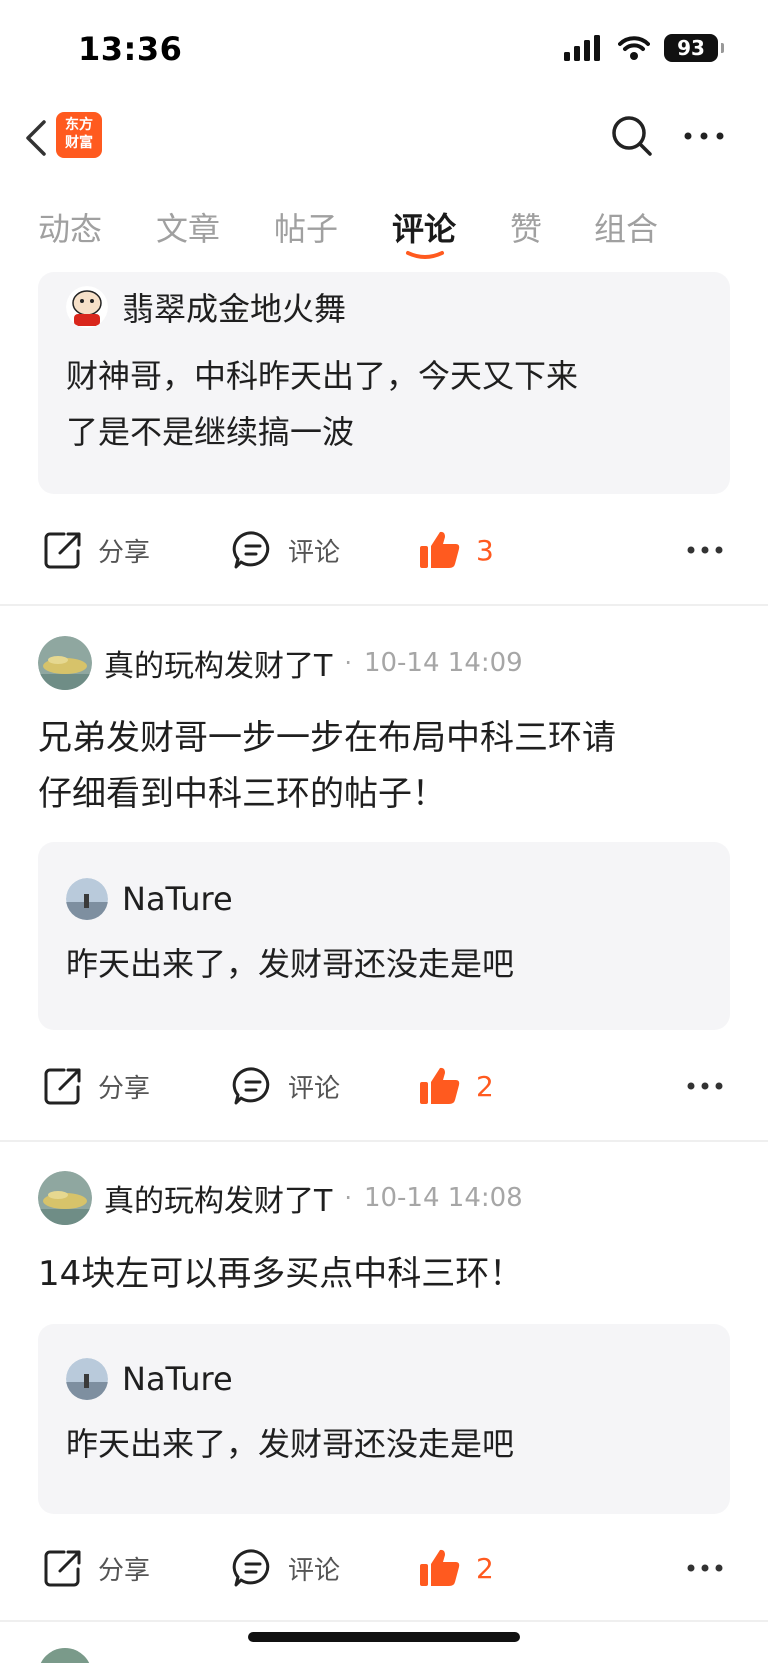  What do you see at coordinates (384, 138) in the screenshot?
I see `nav-bar: 东方 财富` at bounding box center [384, 138].